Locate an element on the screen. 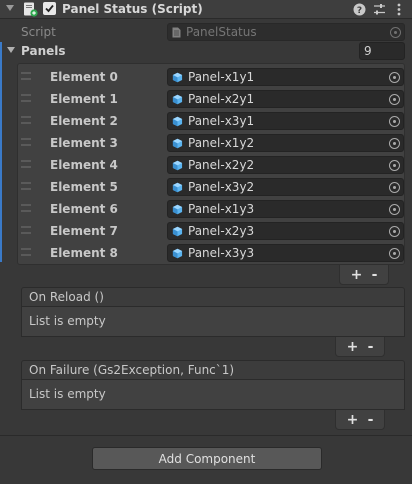 The height and width of the screenshot is (484, 412). list-item: Element 5 Panel-x3y2 is located at coordinates (211, 187).